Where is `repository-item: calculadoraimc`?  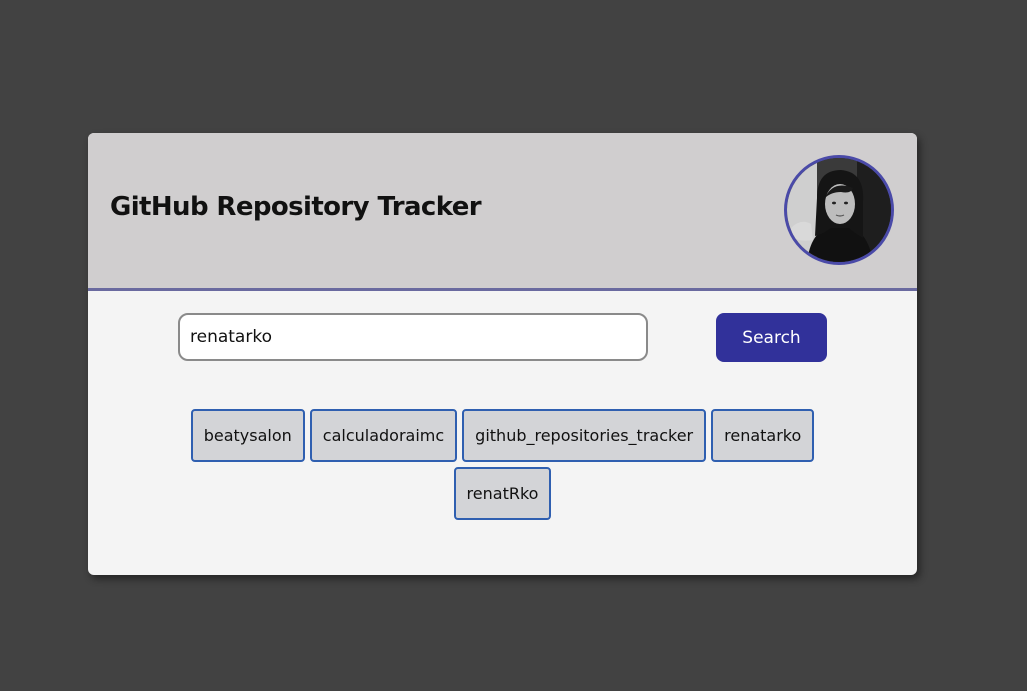 repository-item: calculadoraimc is located at coordinates (383, 435).